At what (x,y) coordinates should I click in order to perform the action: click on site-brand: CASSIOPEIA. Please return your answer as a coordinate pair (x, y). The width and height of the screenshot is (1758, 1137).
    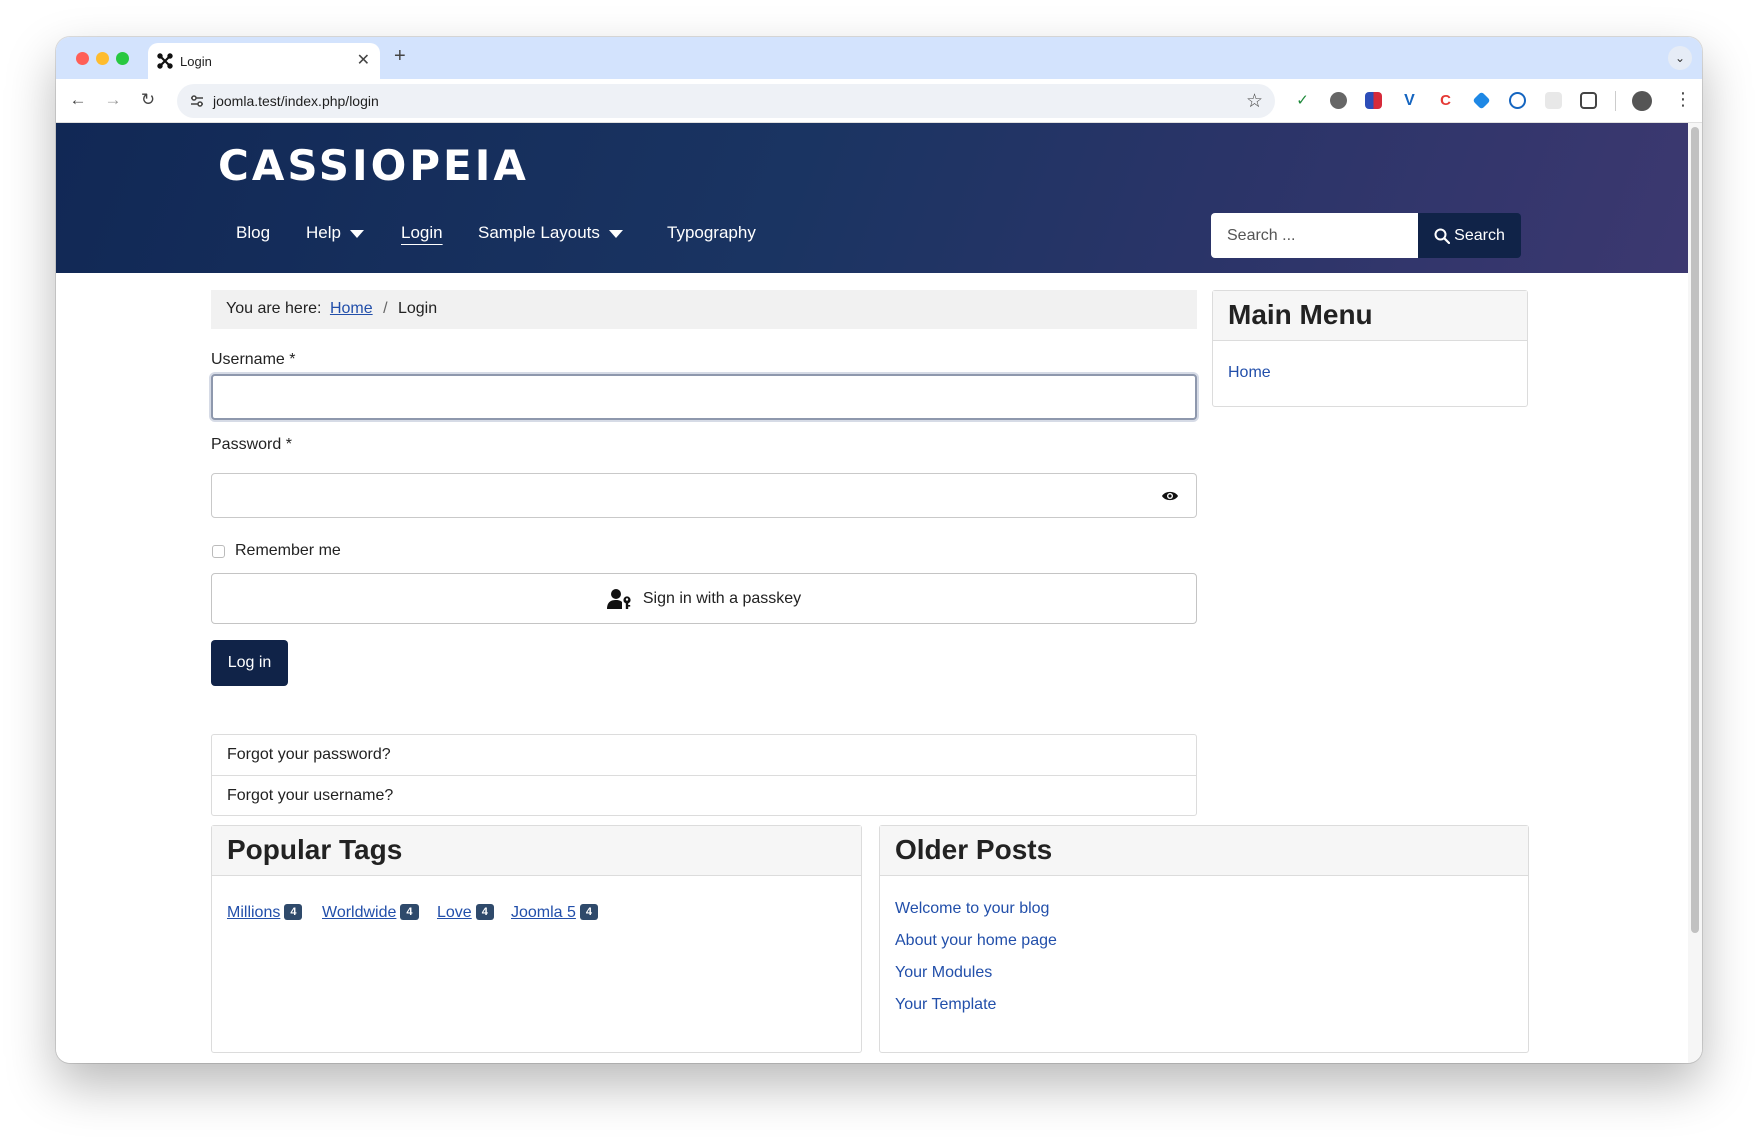
    Looking at the image, I should click on (373, 165).